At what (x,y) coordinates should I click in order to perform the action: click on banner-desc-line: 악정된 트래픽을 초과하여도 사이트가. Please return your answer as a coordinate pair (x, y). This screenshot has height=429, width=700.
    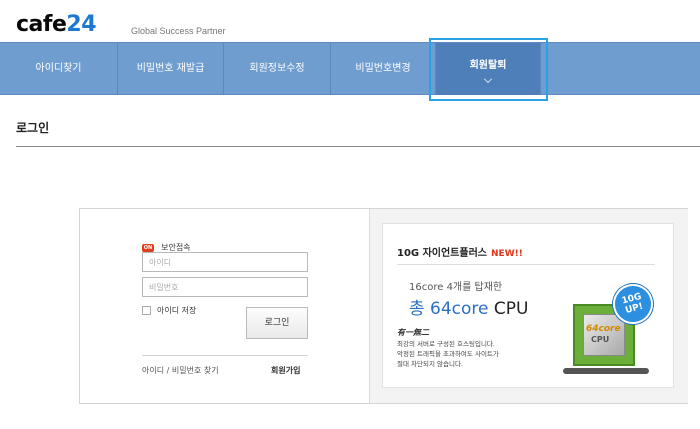
    Looking at the image, I should click on (448, 354).